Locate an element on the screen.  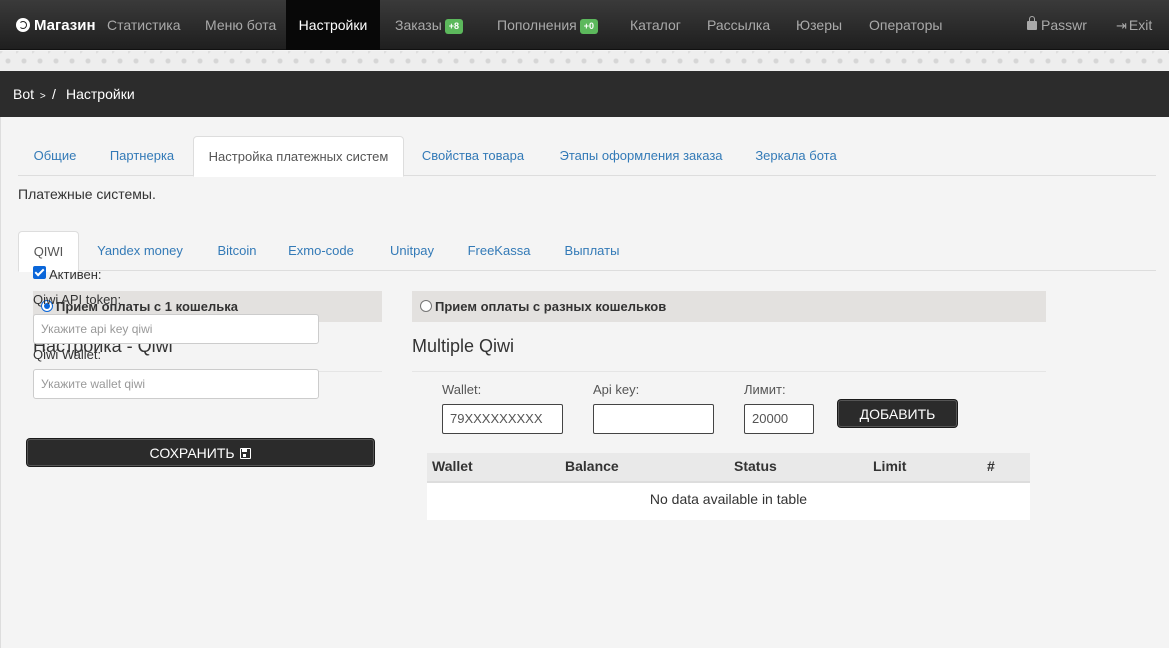
breadcrumb: Bot > / Настройки is located at coordinates (584, 94).